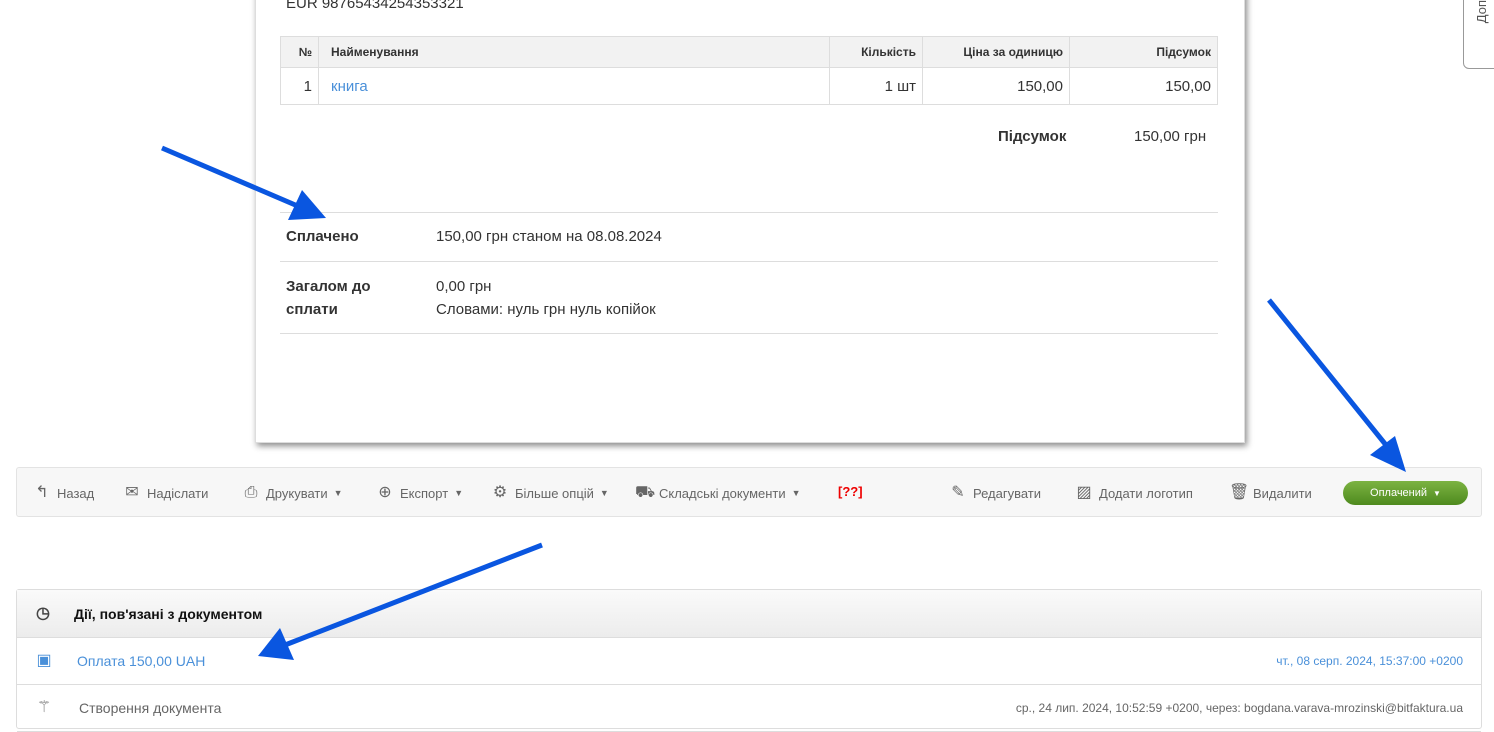  Describe the element at coordinates (1329, 375) in the screenshot. I see `arrow-status` at that location.